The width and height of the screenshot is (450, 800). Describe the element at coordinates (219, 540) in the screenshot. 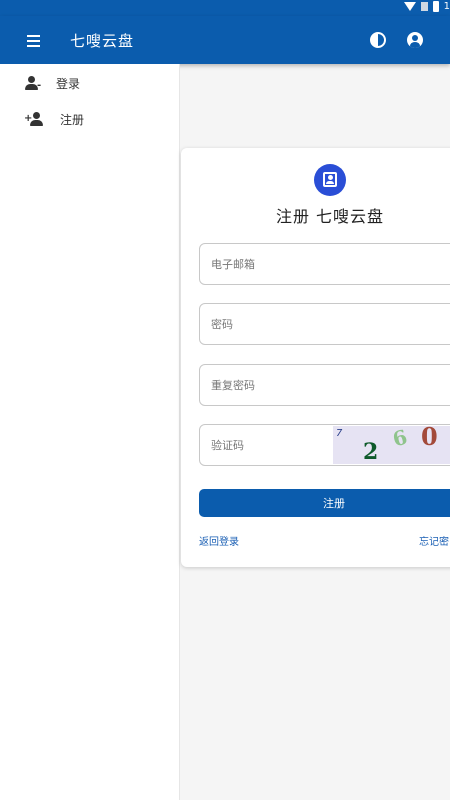

I see `back-to-login-link: 返回登录` at that location.